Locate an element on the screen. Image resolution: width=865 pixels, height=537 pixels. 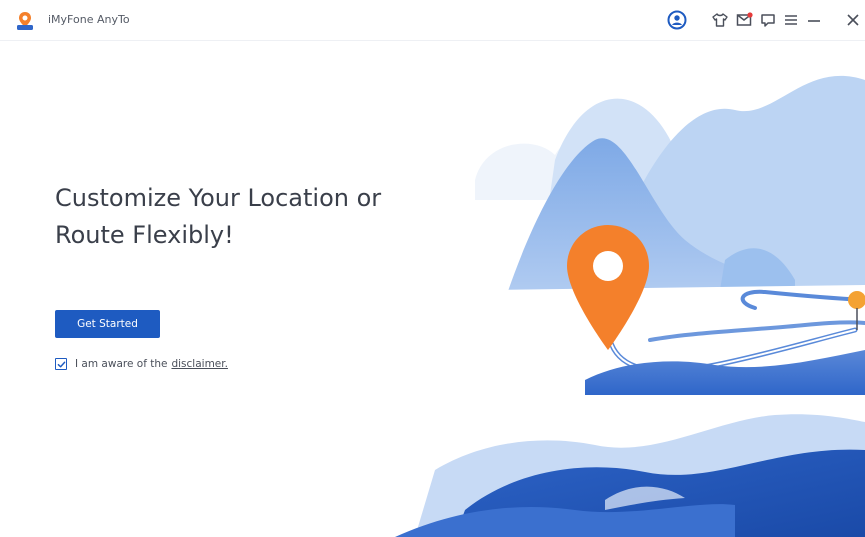
disclaimer-link: disclaimer. is located at coordinates (199, 364).